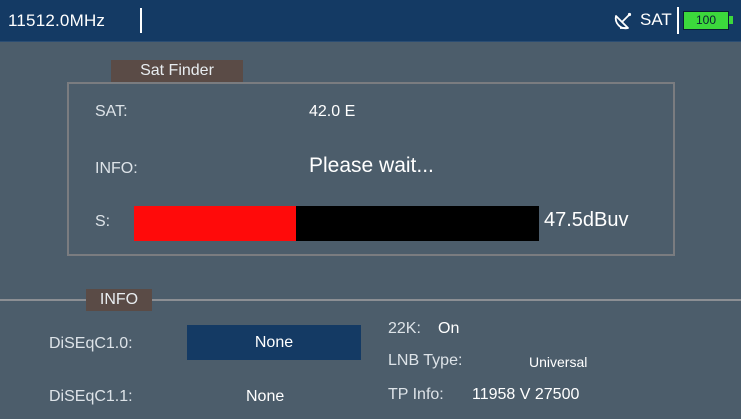 The height and width of the screenshot is (419, 741). What do you see at coordinates (116, 168) in the screenshot?
I see `info-label: INFO:` at bounding box center [116, 168].